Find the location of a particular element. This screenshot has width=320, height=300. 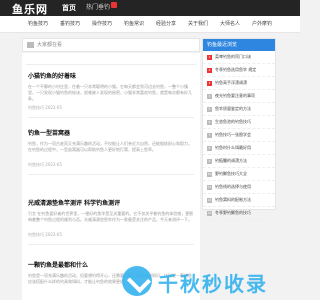

category-item: 钓鱼常识 is located at coordinates (134, 24).